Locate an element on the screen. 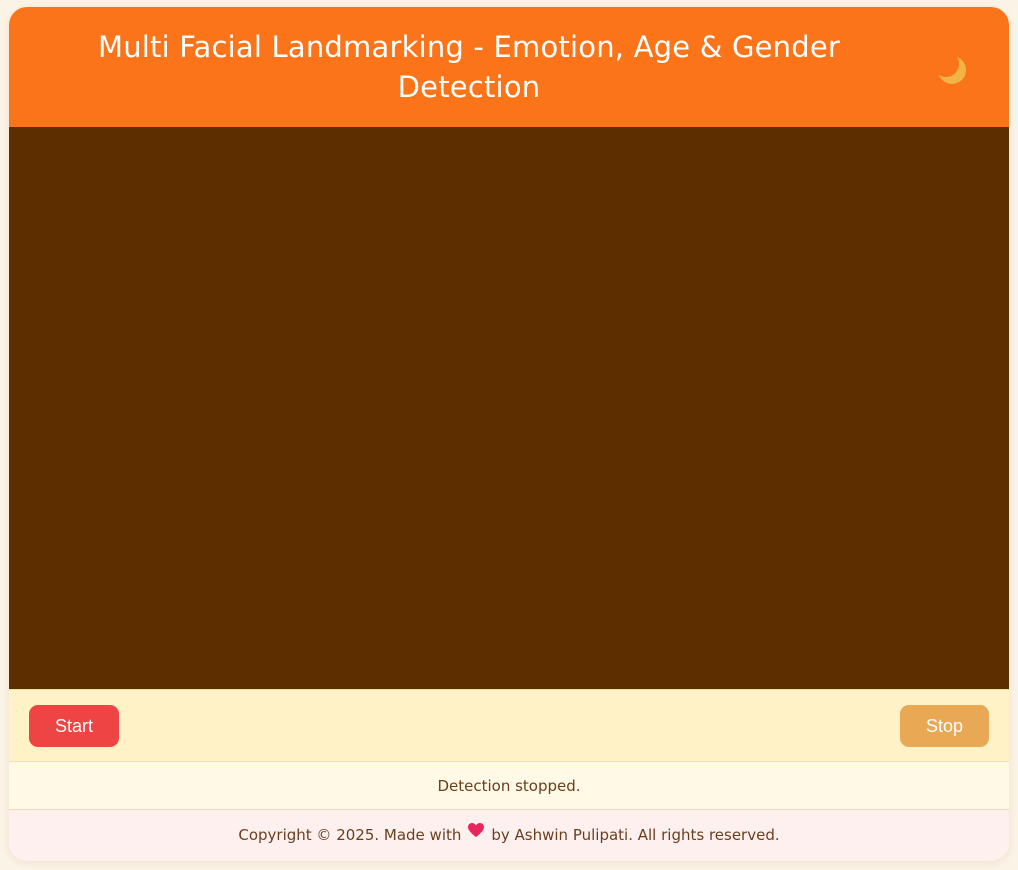 This screenshot has width=1018, height=870. heart-icon is located at coordinates (476, 833).